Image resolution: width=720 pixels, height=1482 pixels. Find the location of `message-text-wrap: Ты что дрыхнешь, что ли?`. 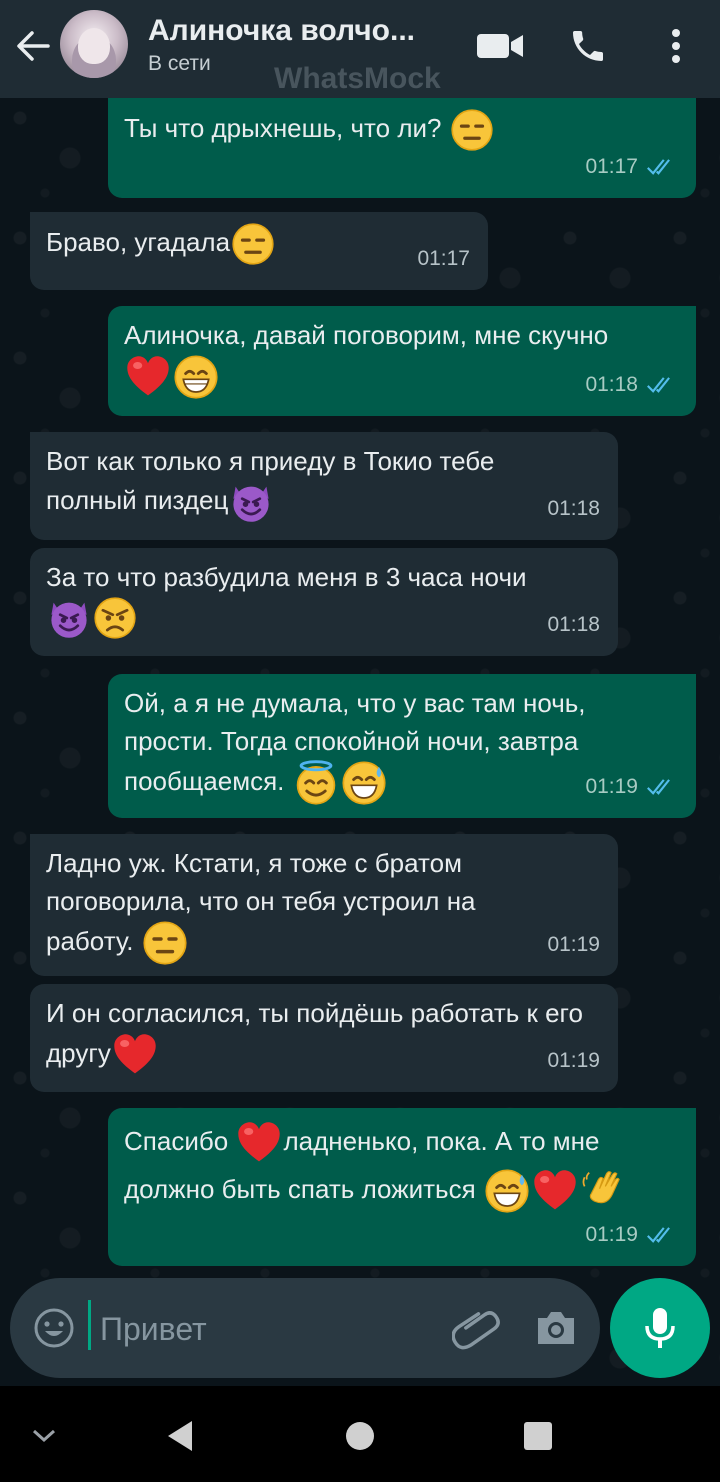

message-text-wrap: Ты что дрыхнешь, что ли? is located at coordinates (401, 130).